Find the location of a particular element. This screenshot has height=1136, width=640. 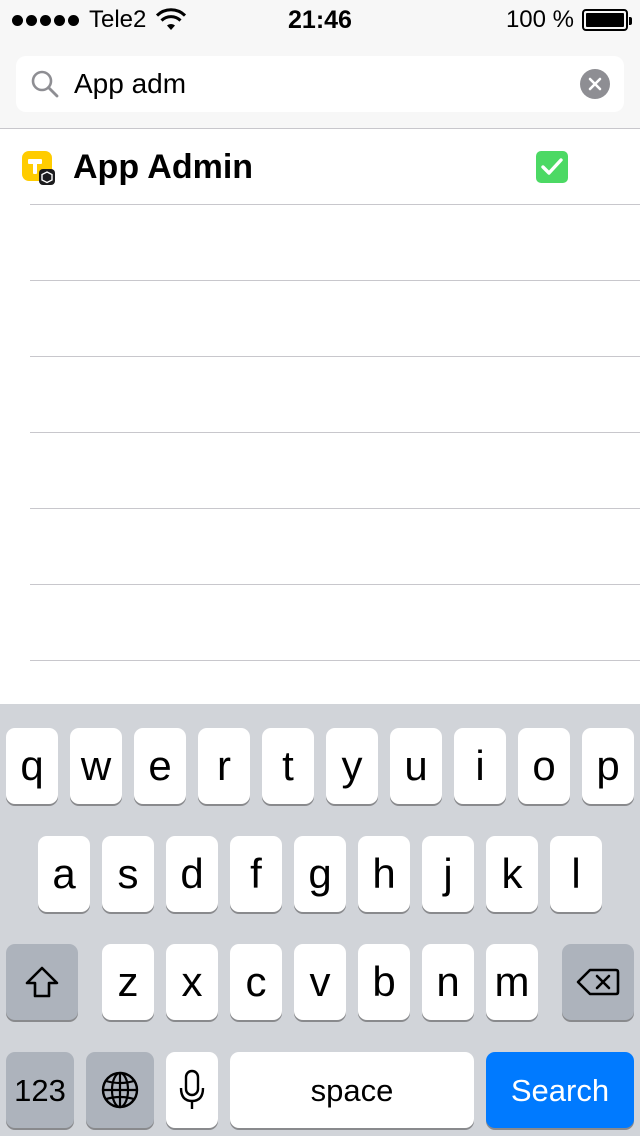

app-admin-icon is located at coordinates (38, 168).